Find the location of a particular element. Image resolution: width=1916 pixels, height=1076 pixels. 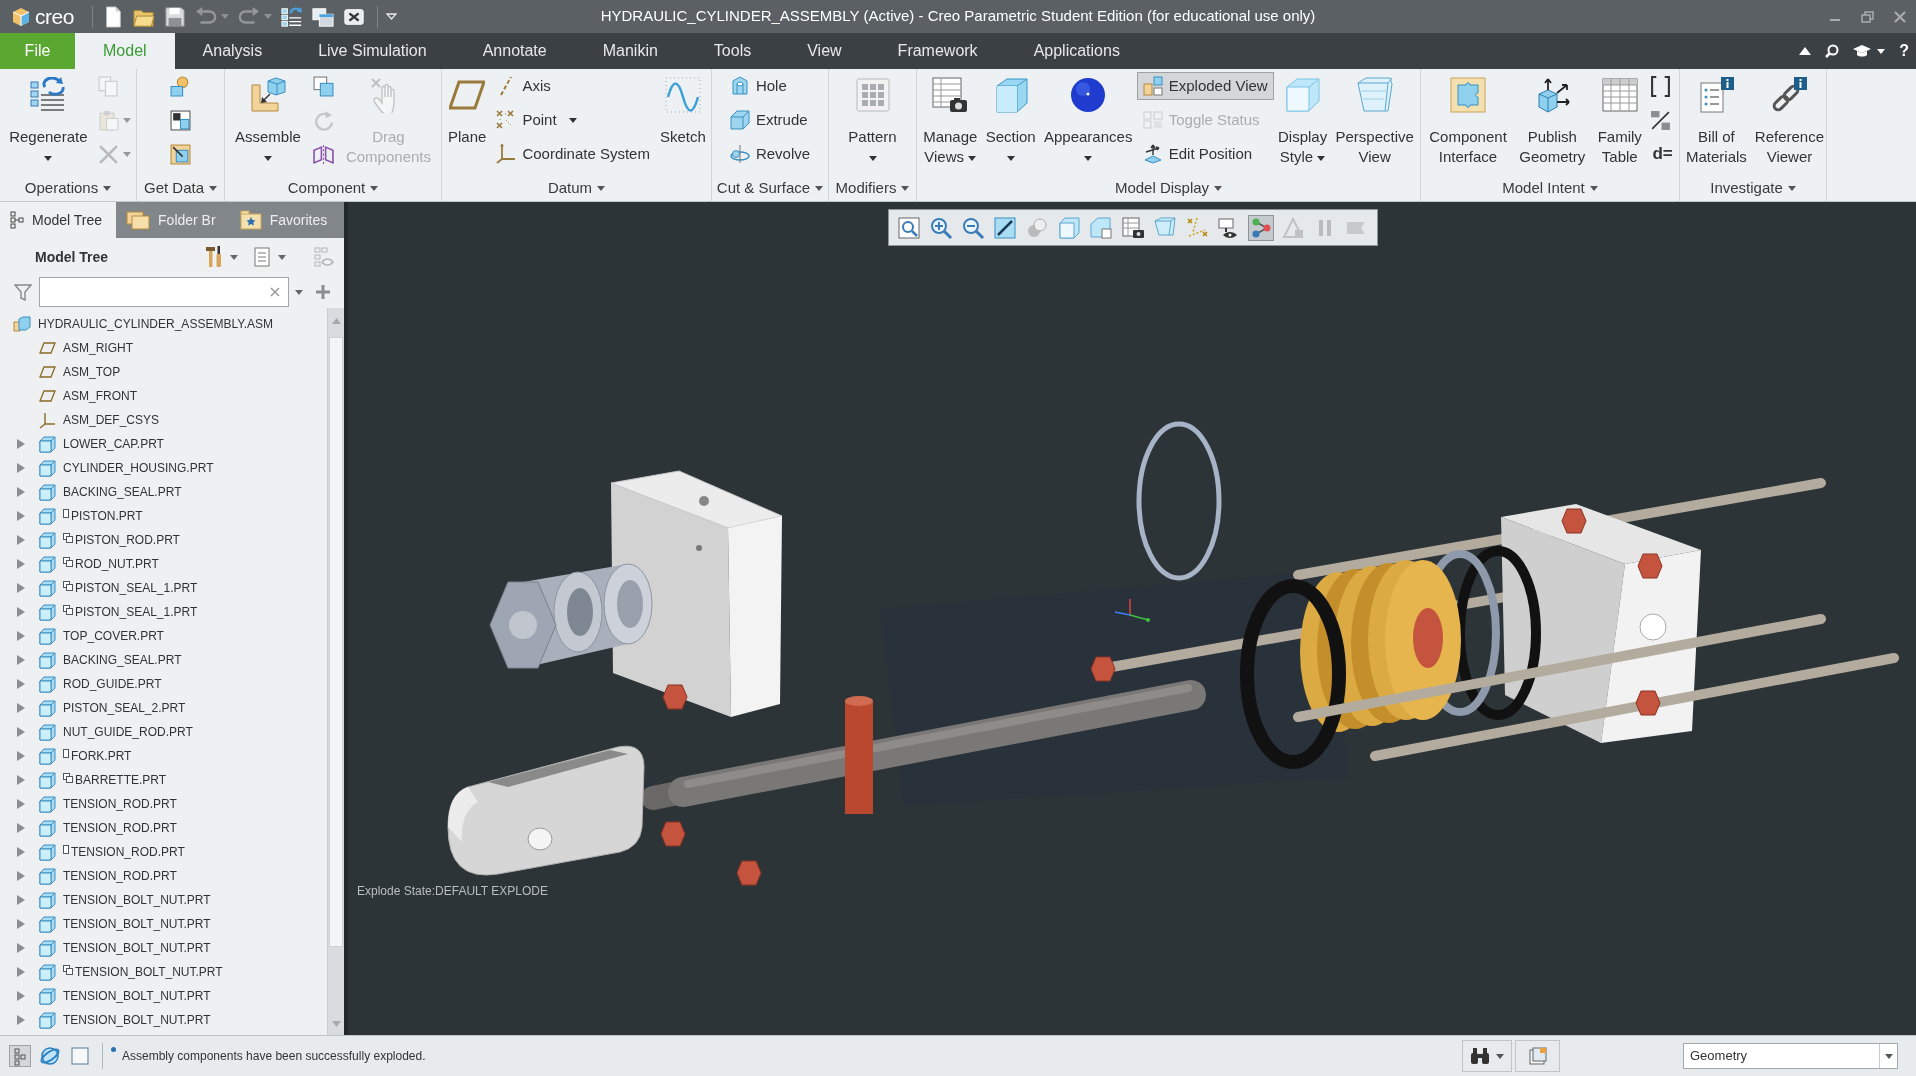

zoom-fit-icon is located at coordinates (909, 227).